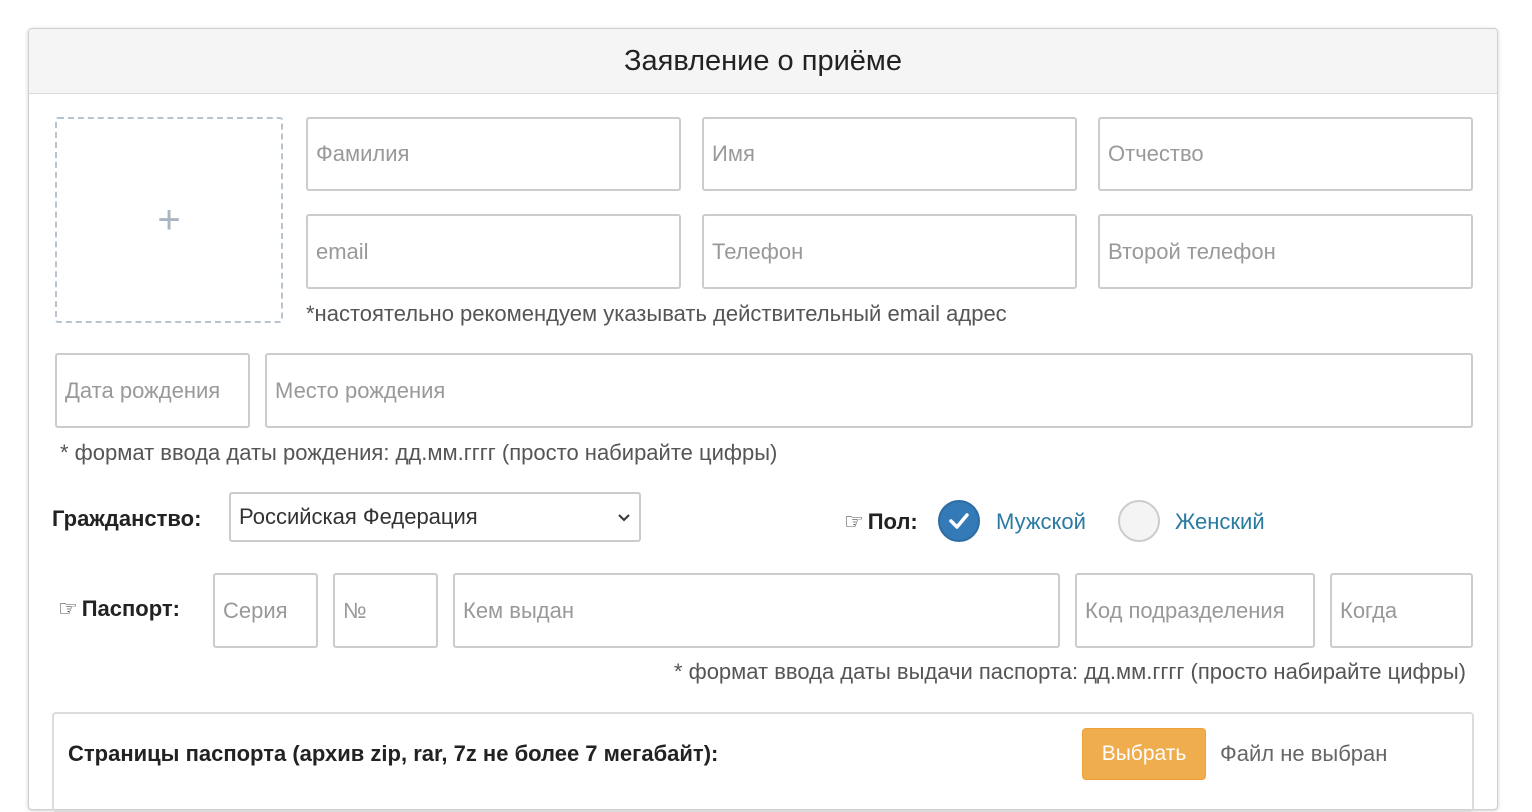 This screenshot has height=812, width=1532. What do you see at coordinates (892, 521) in the screenshot?
I see `gender-label: Пол:` at bounding box center [892, 521].